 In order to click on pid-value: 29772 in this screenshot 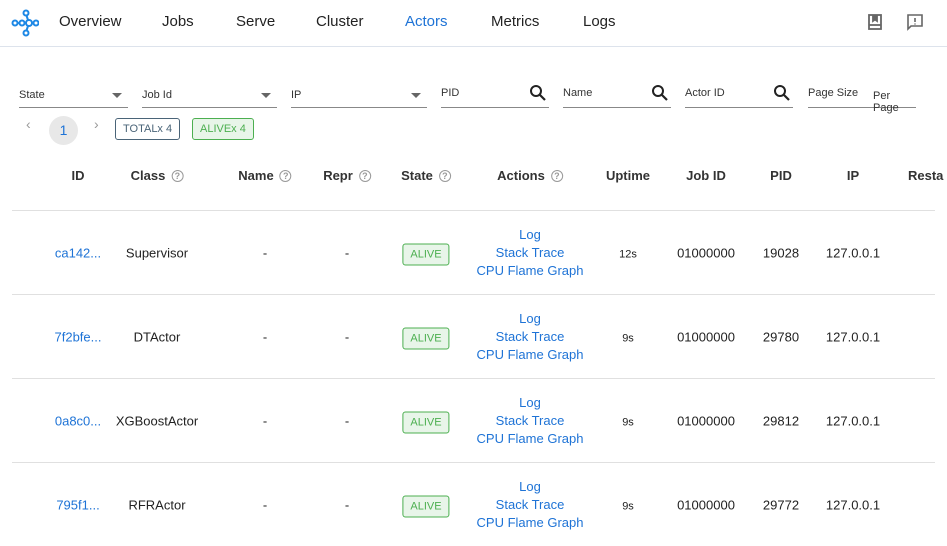, I will do `click(781, 504)`.